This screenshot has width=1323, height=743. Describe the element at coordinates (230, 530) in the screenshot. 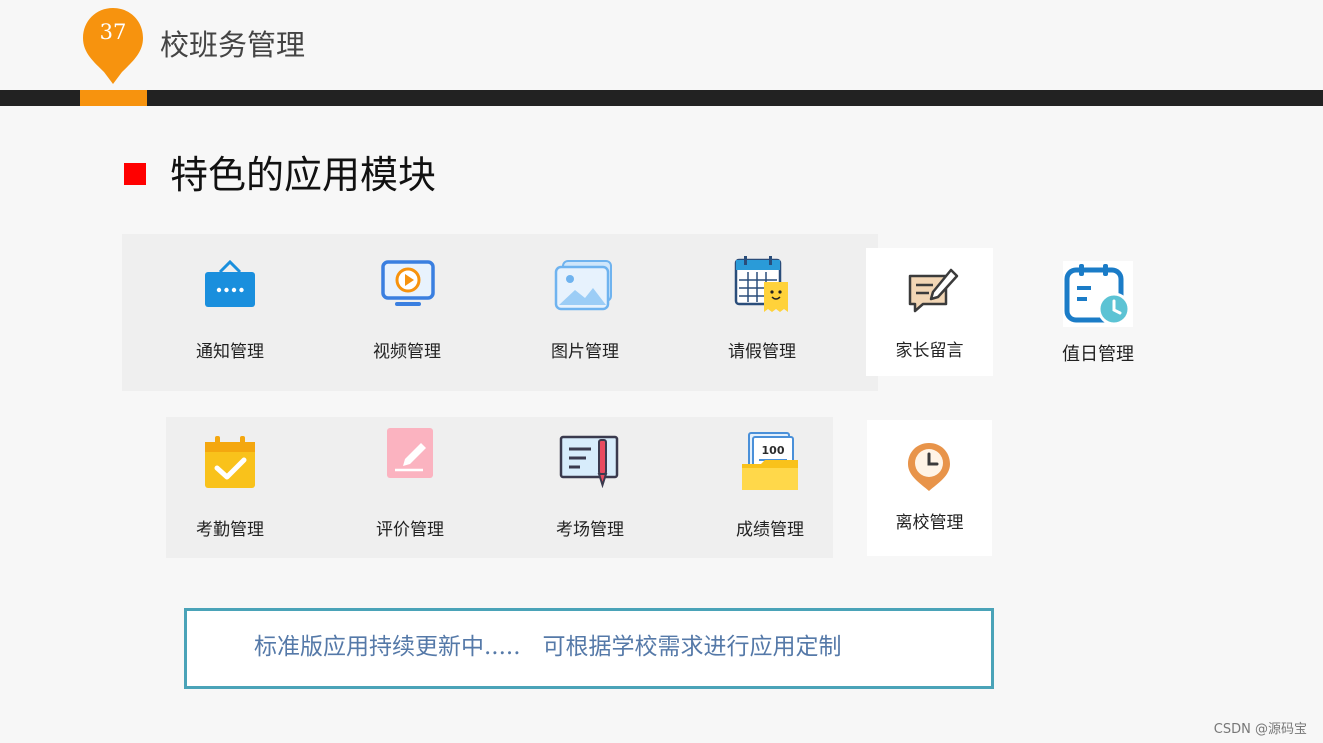

I see `module-attendance-label: 考勤管理` at that location.